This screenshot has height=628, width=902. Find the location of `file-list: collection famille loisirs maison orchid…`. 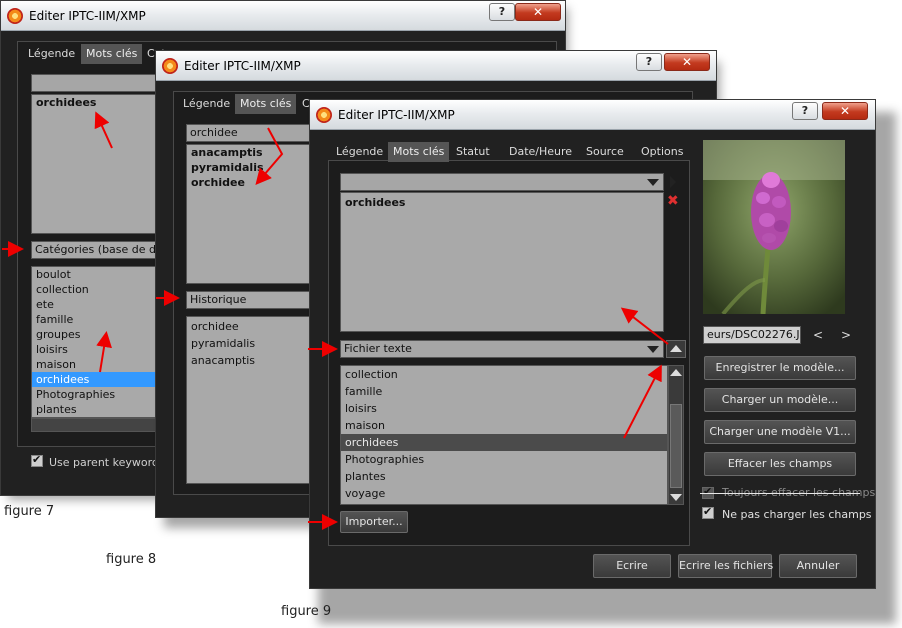

file-list: collection famille loisirs maison orchid… is located at coordinates (504, 435).